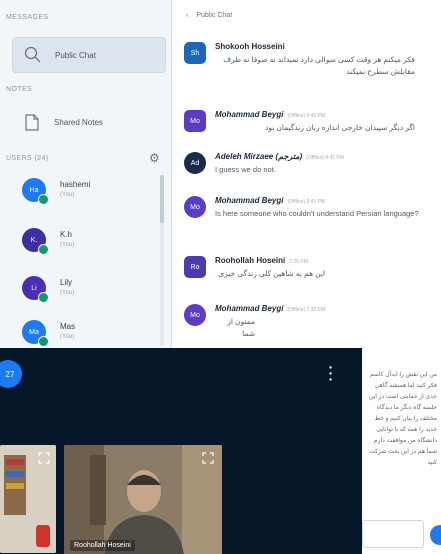  Describe the element at coordinates (154, 158) in the screenshot. I see `gear-icon: ⚙` at that location.